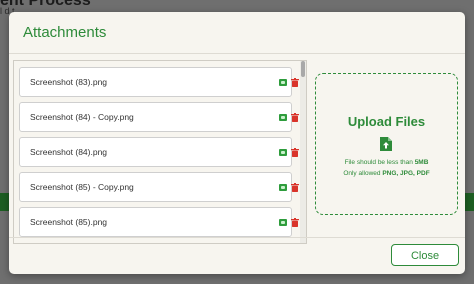  Describe the element at coordinates (237, 33) in the screenshot. I see `modal-header: Attachments` at that location.